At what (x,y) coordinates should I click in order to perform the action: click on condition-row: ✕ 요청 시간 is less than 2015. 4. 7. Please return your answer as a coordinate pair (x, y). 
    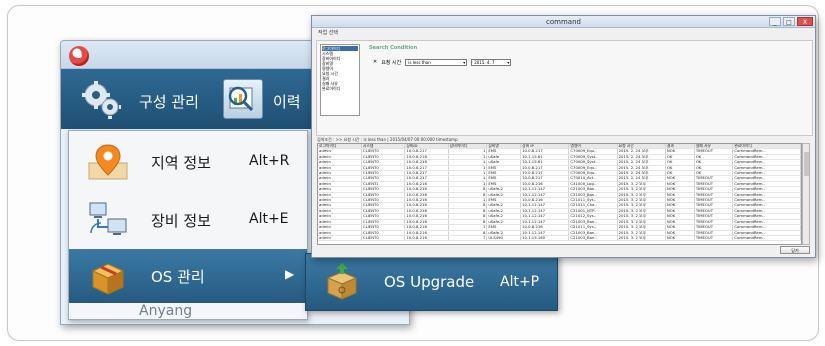
    Looking at the image, I should click on (442, 62).